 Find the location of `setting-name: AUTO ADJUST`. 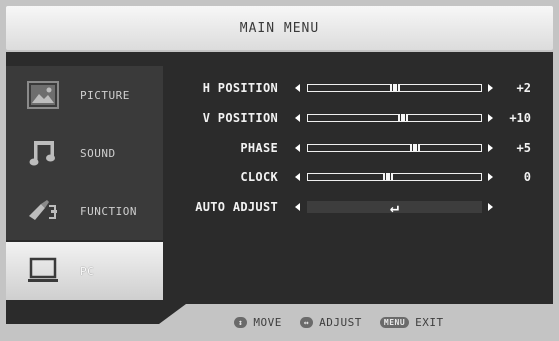

setting-name: AUTO ADJUST is located at coordinates (236, 207).